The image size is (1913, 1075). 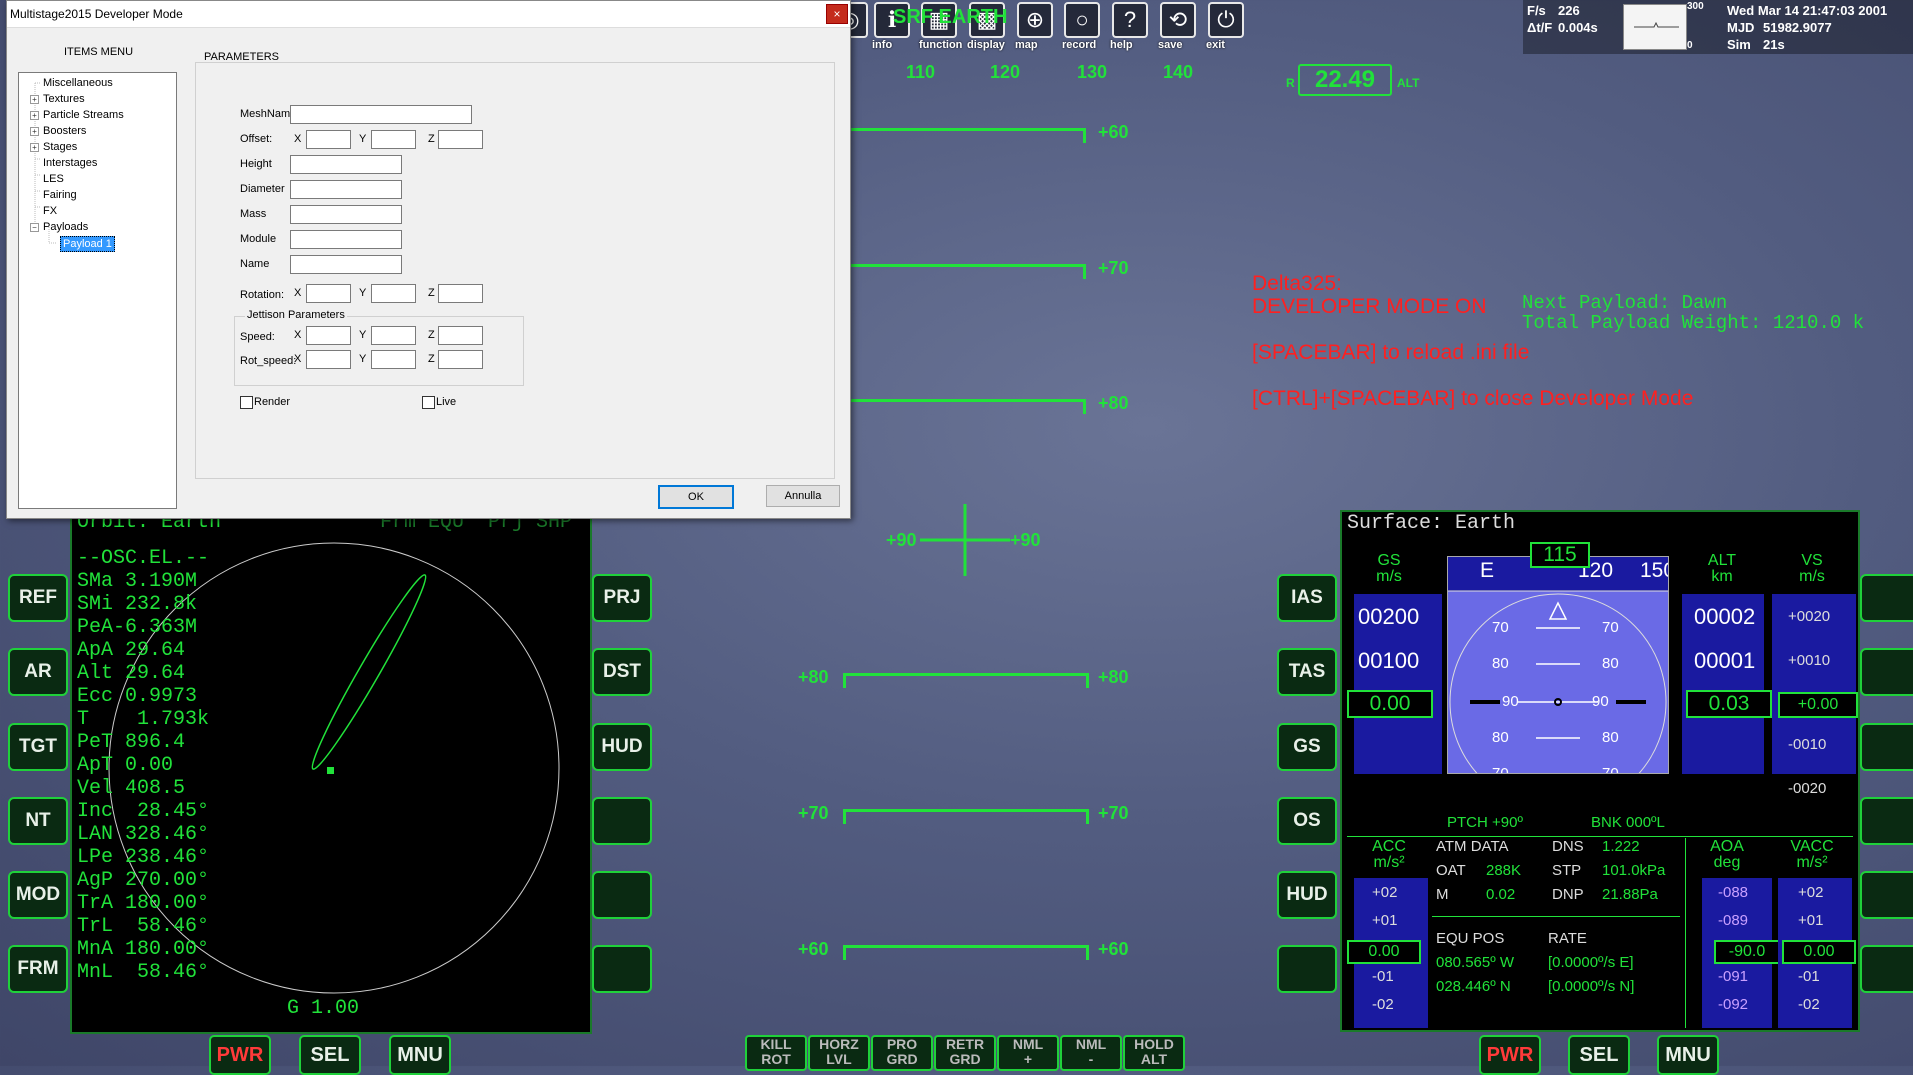 What do you see at coordinates (1391, 352) in the screenshot?
I see `reload-hint: [SPACEBAR] to reload .ini file` at bounding box center [1391, 352].